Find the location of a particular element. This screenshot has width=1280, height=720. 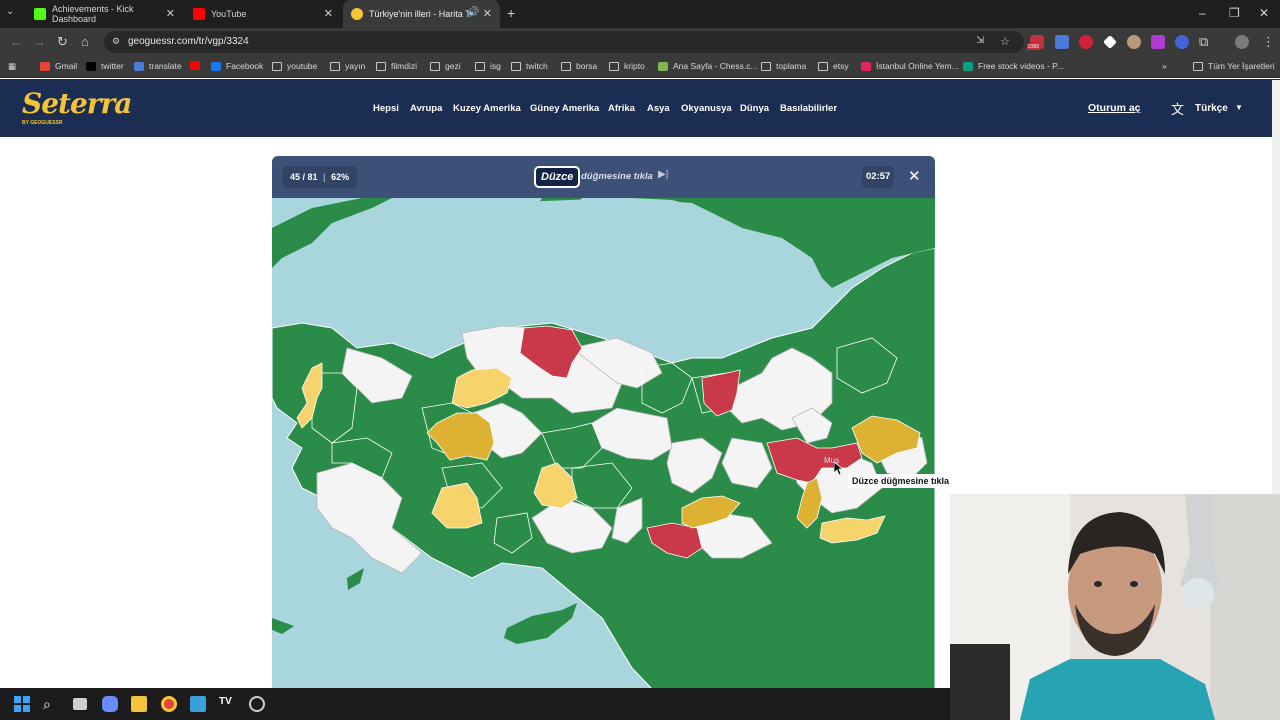

language-select: Türkçe is located at coordinates (1211, 108).